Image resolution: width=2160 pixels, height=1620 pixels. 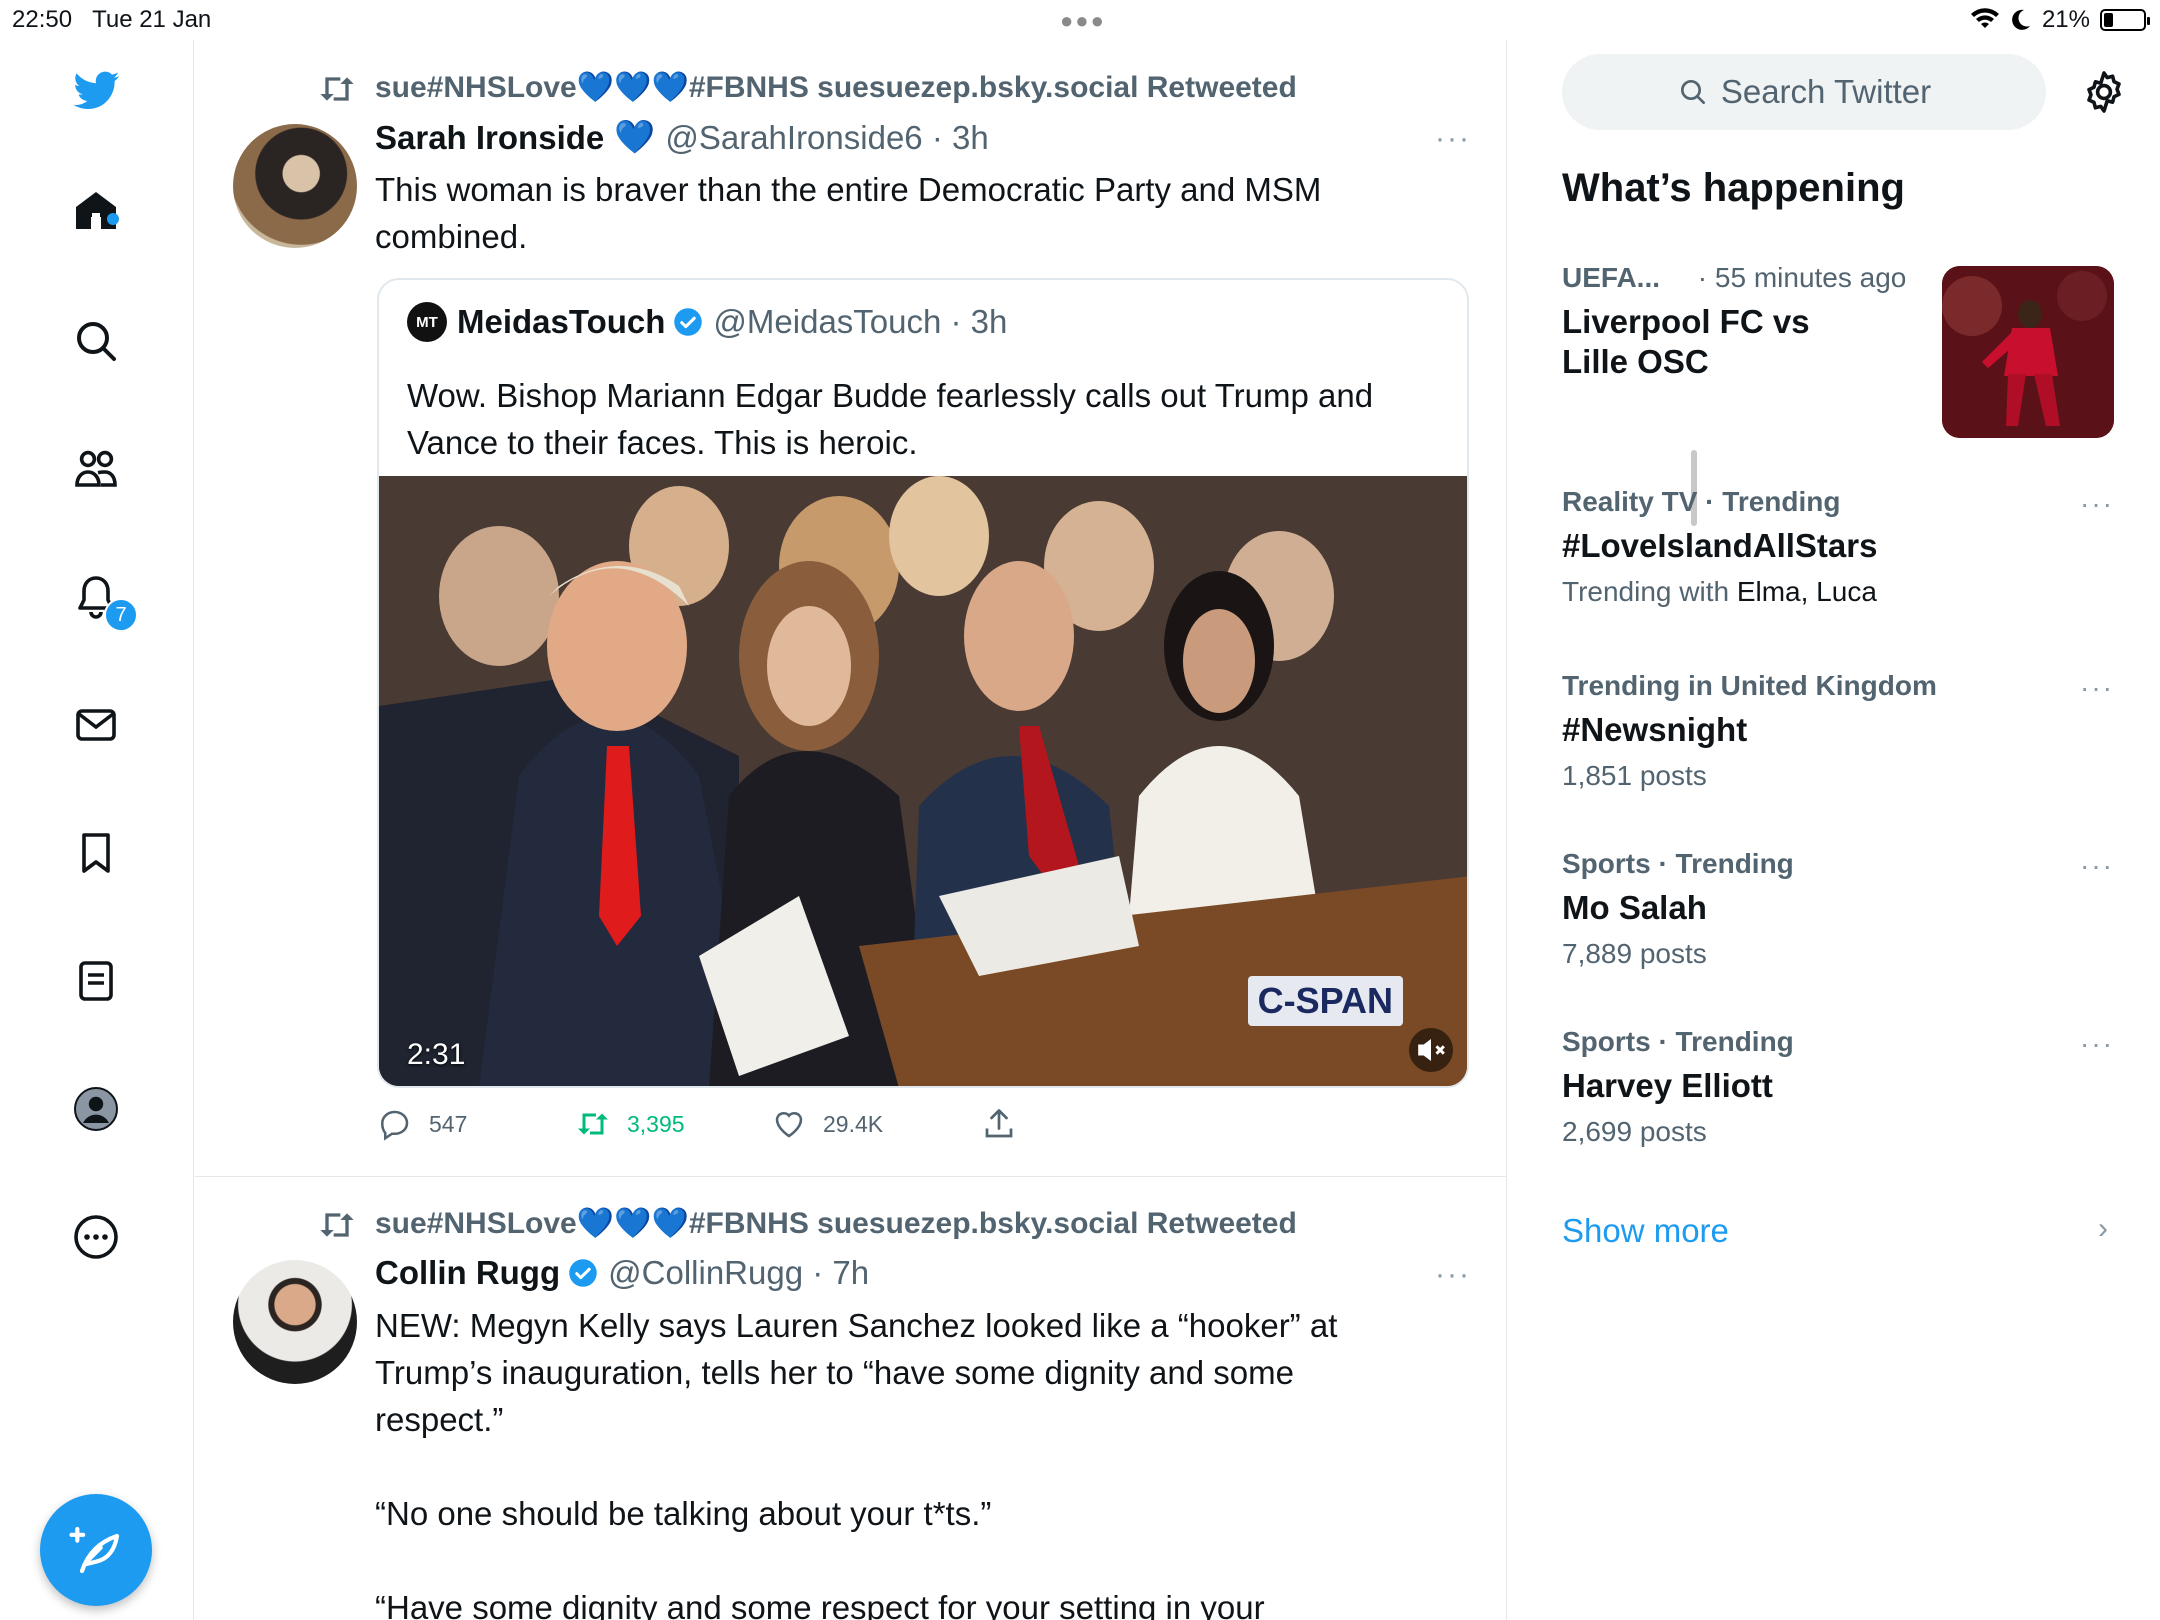 I want to click on retweet-button: 3,395, so click(x=630, y=1124).